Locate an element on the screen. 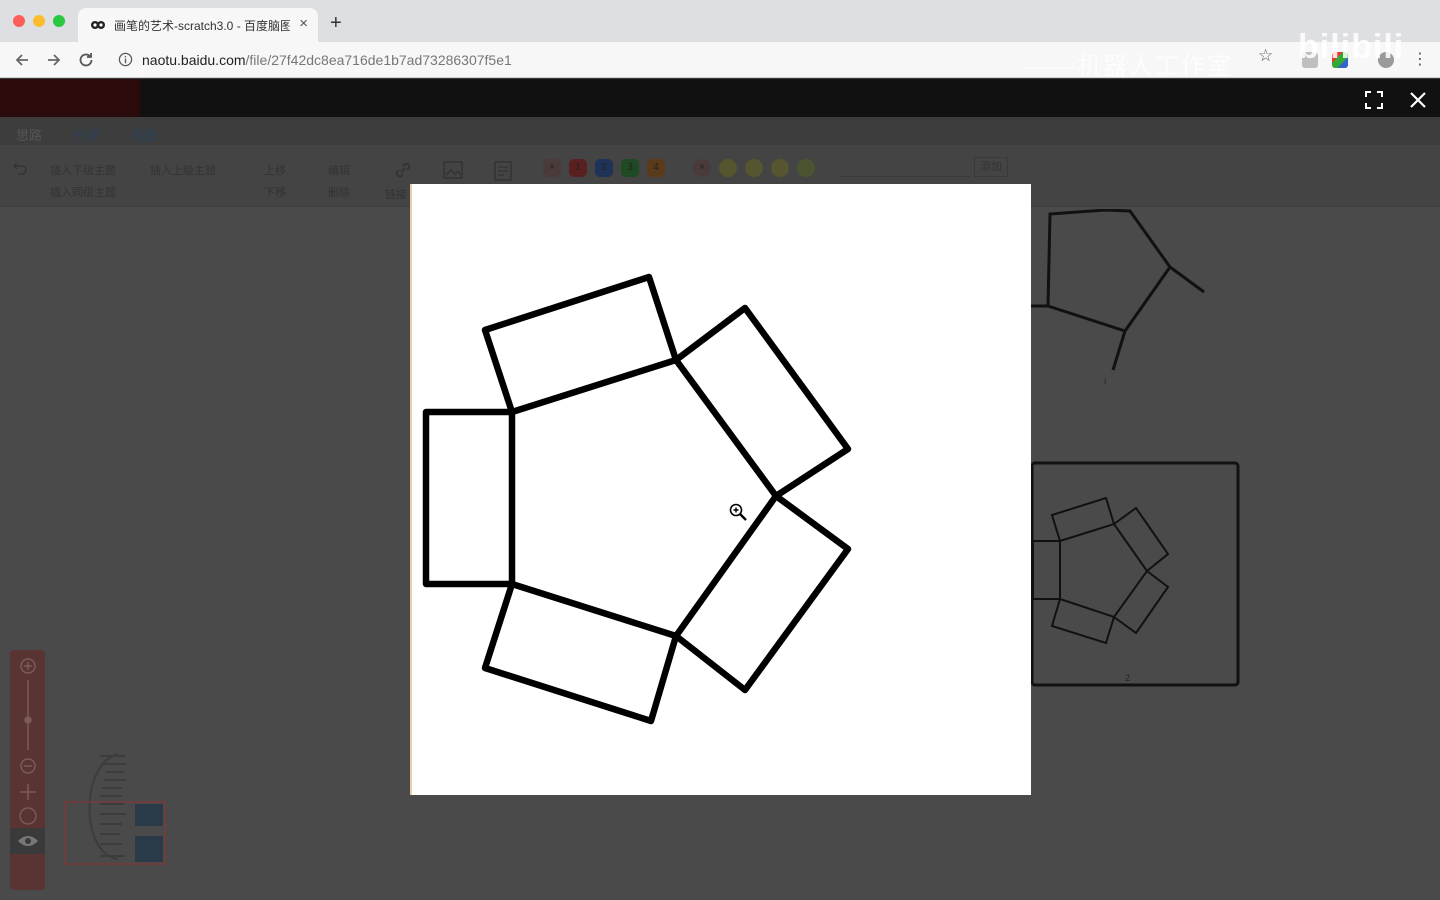 Image resolution: width=1440 pixels, height=900 pixels. minimap is located at coordinates (122, 809).